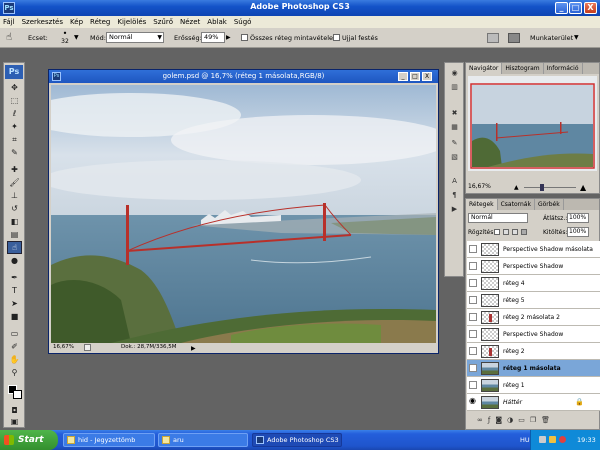 This screenshot has width=600, height=450. I want to click on taskbar-item-folder: aru, so click(203, 440).